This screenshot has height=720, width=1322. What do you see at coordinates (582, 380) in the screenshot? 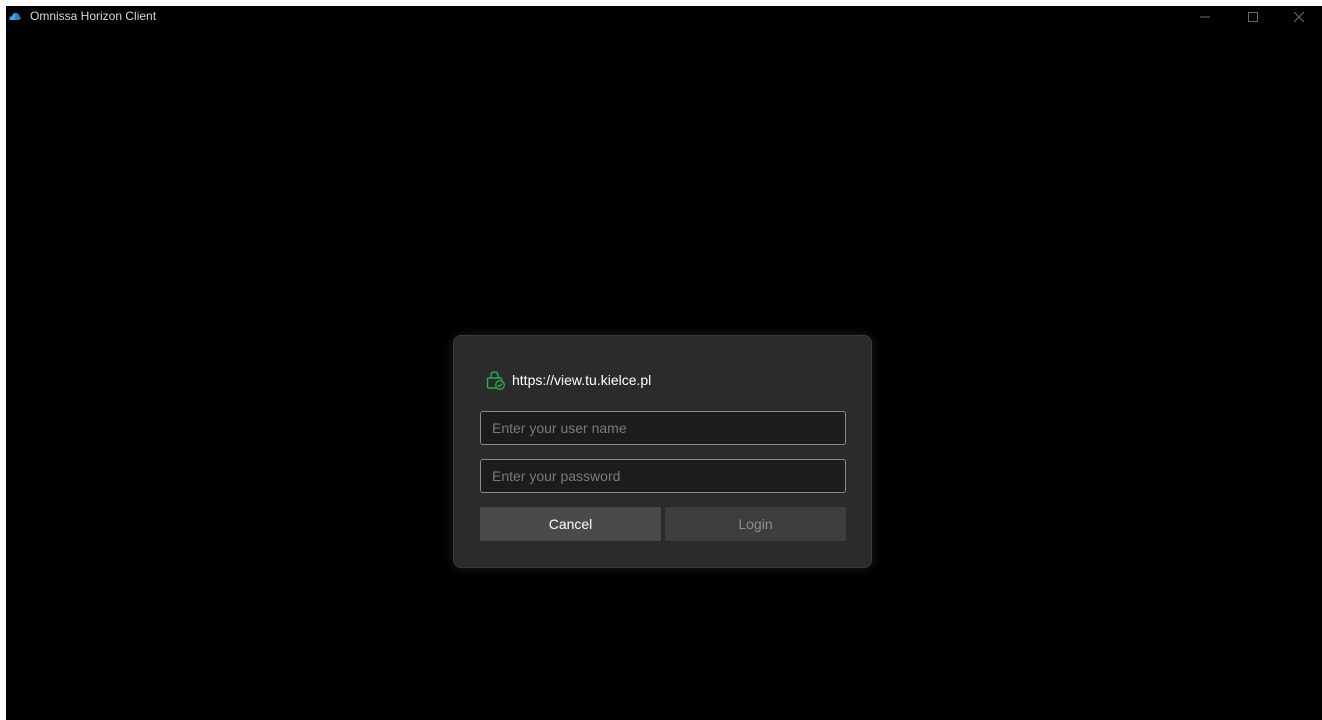
I see `server-url: https://view.tu.kielce.pl` at bounding box center [582, 380].